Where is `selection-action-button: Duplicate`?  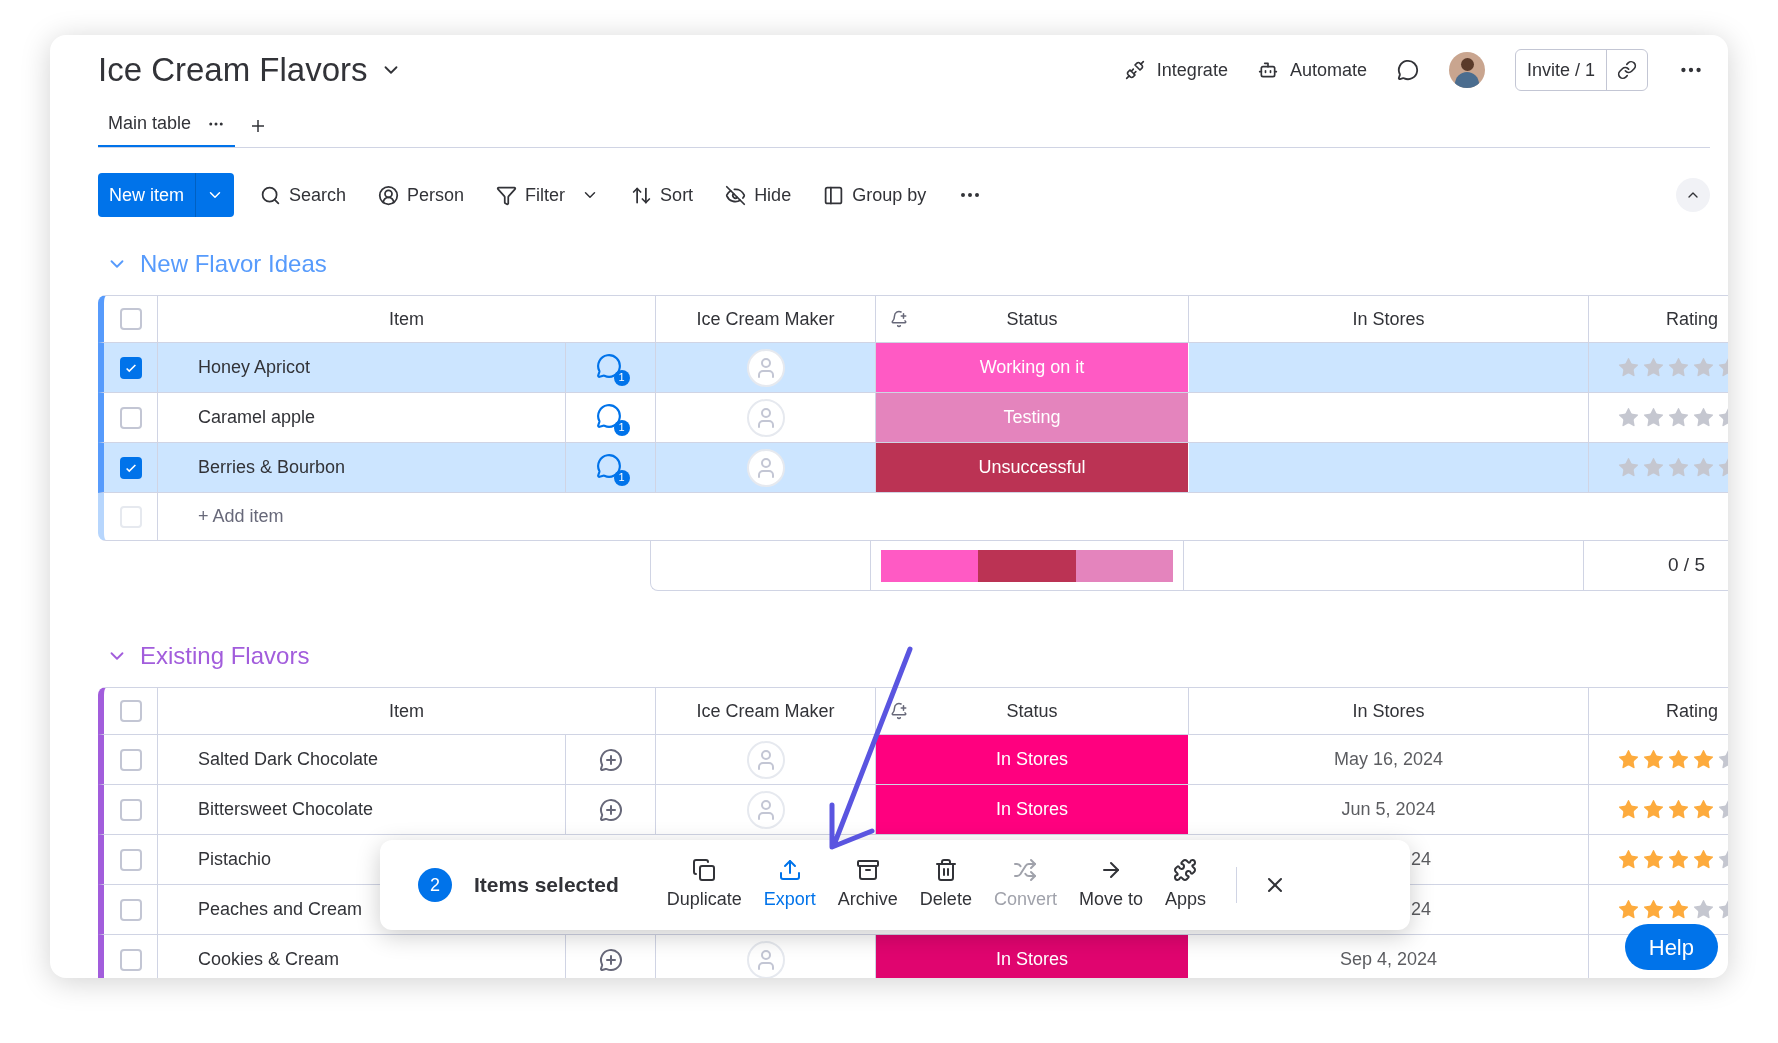
selection-action-button: Duplicate is located at coordinates (704, 885).